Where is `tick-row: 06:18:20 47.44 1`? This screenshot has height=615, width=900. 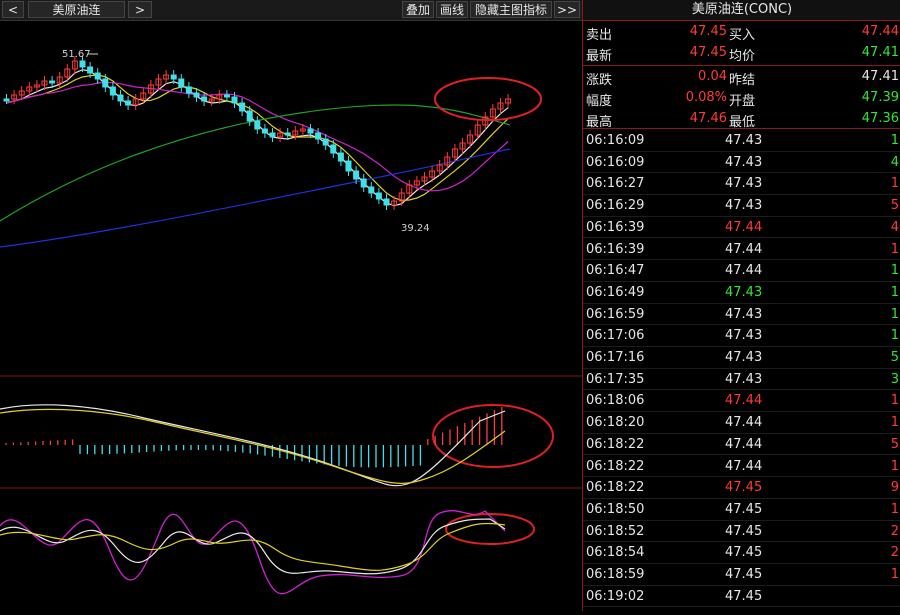 tick-row: 06:18:20 47.44 1 is located at coordinates (741, 423).